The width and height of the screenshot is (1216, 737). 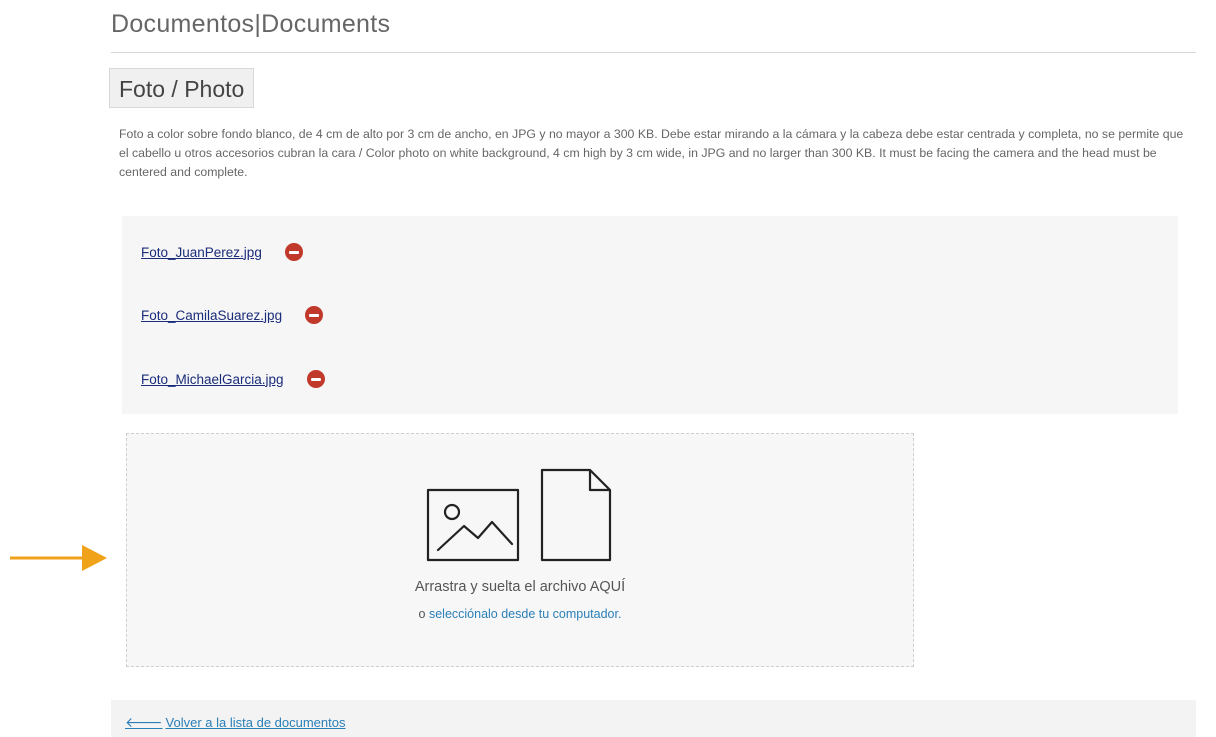 What do you see at coordinates (525, 614) in the screenshot?
I see `browse-computer-link: selecciónalo desde tu computador.` at bounding box center [525, 614].